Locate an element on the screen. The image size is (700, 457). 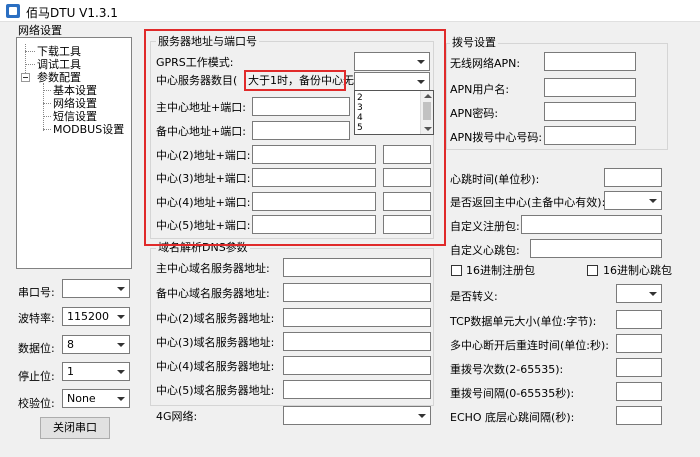
echo-interval-input is located at coordinates (639, 415).